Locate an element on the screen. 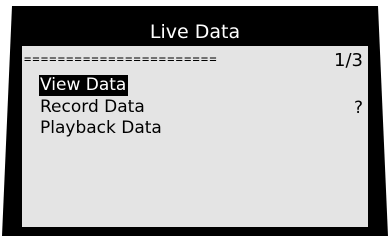  menu-item-record-data: Record Data is located at coordinates (92, 107).